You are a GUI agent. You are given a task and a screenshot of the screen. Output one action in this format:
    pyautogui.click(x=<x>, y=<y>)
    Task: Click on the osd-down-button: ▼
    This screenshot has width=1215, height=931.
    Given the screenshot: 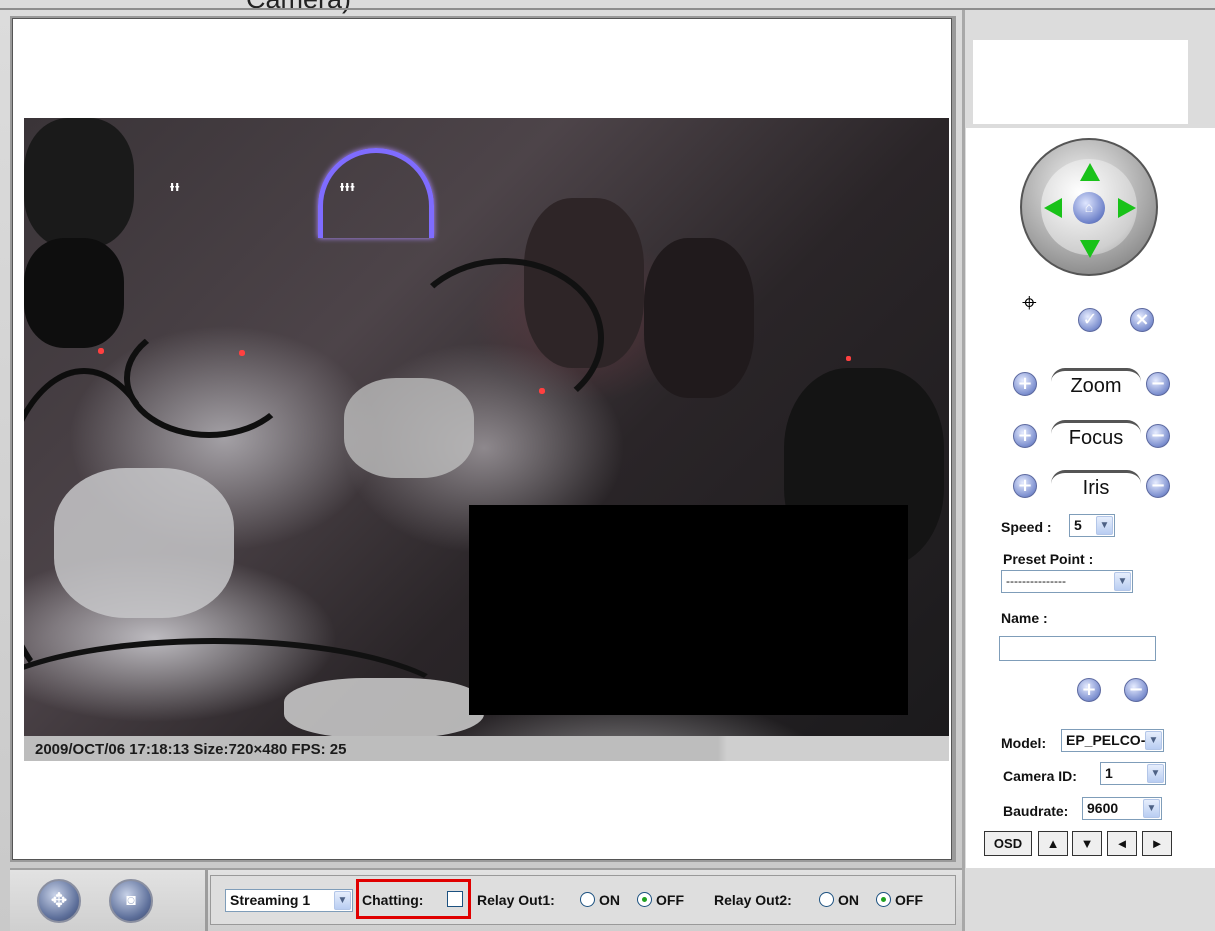 What is the action you would take?
    pyautogui.click(x=1087, y=843)
    